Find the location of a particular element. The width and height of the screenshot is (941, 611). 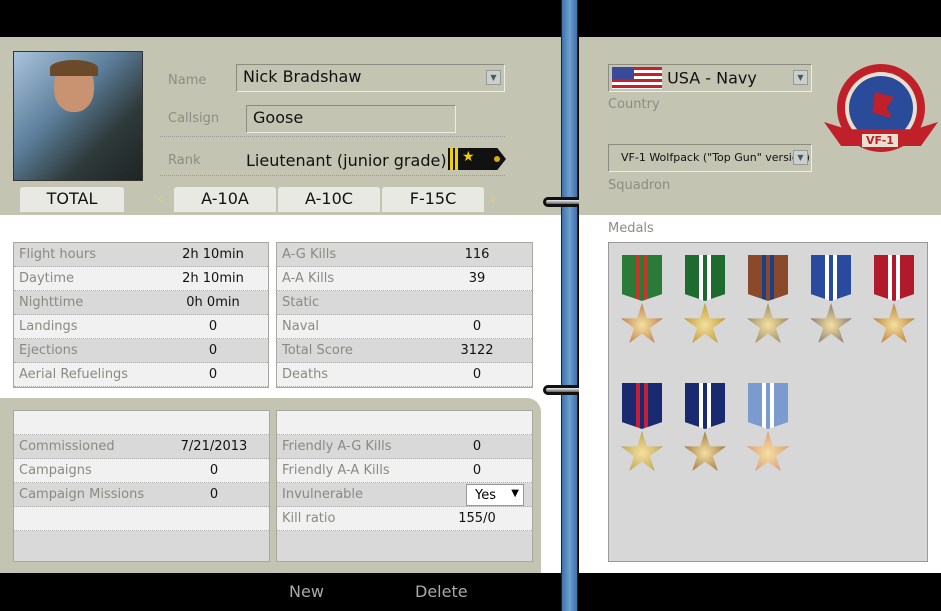

invulnerable-value: Yes is located at coordinates (485, 495).